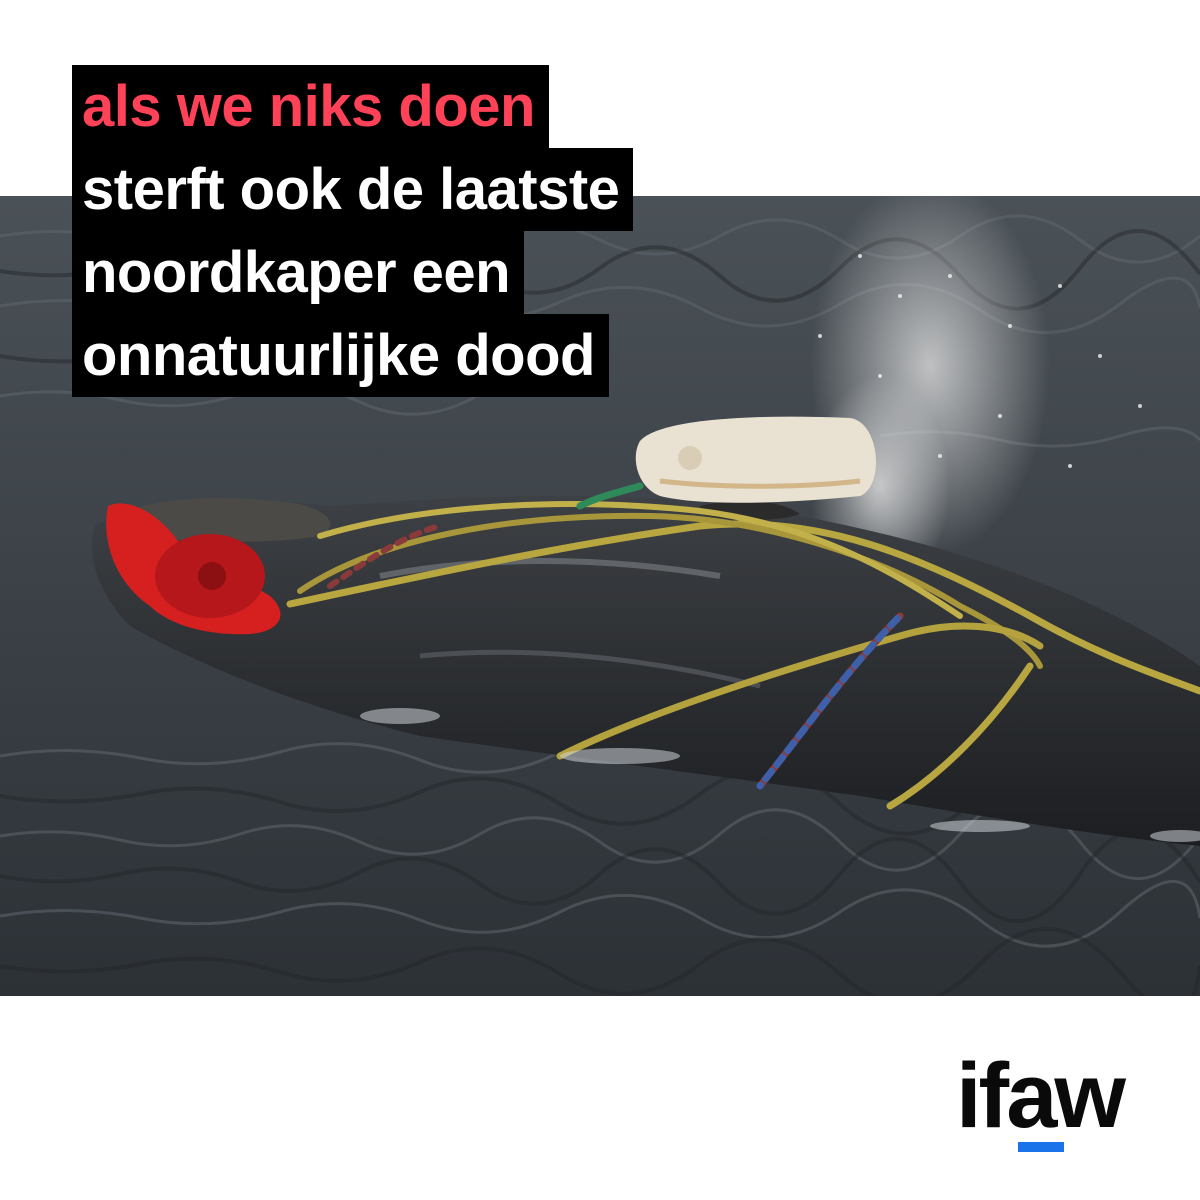  What do you see at coordinates (340, 355) in the screenshot?
I see `headline-line-4: onnatuurlijke dood` at bounding box center [340, 355].